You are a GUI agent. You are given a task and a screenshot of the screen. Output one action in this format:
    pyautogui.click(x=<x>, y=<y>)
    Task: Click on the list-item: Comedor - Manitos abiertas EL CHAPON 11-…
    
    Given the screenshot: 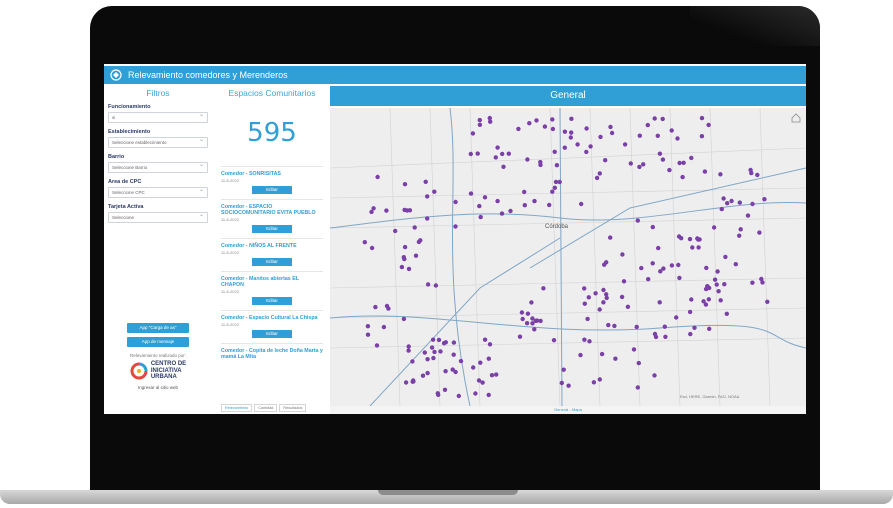 What is the action you would take?
    pyautogui.click(x=272, y=288)
    